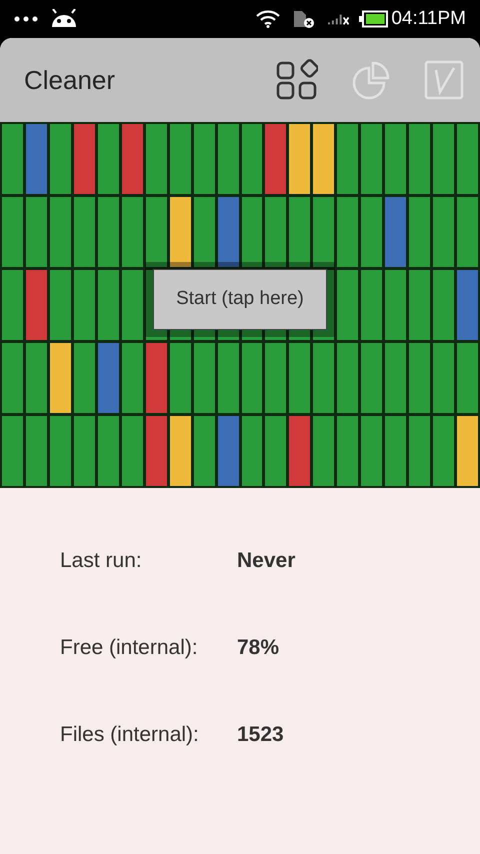 The height and width of the screenshot is (854, 480). Describe the element at coordinates (64, 19) in the screenshot. I see `robot-icon` at that location.